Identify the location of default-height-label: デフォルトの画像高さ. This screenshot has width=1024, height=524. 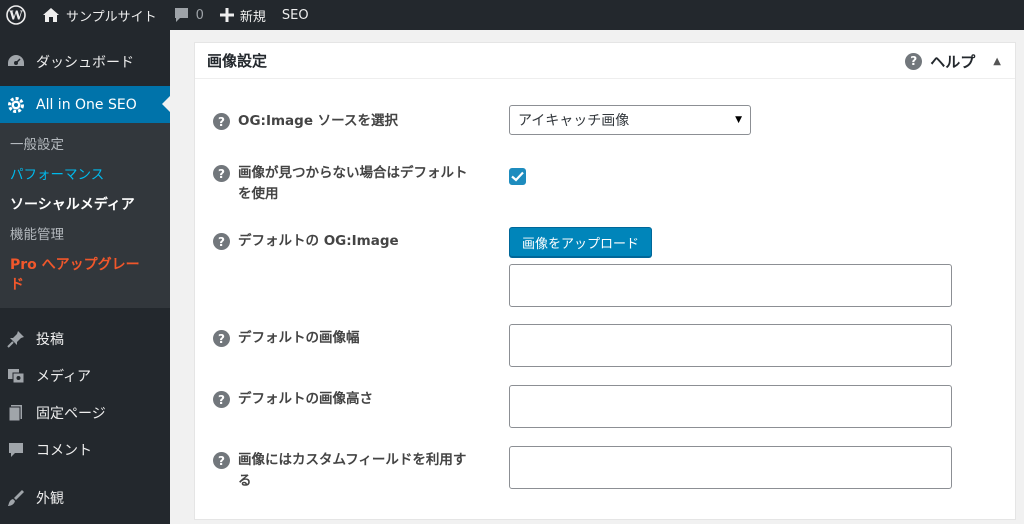
(305, 399).